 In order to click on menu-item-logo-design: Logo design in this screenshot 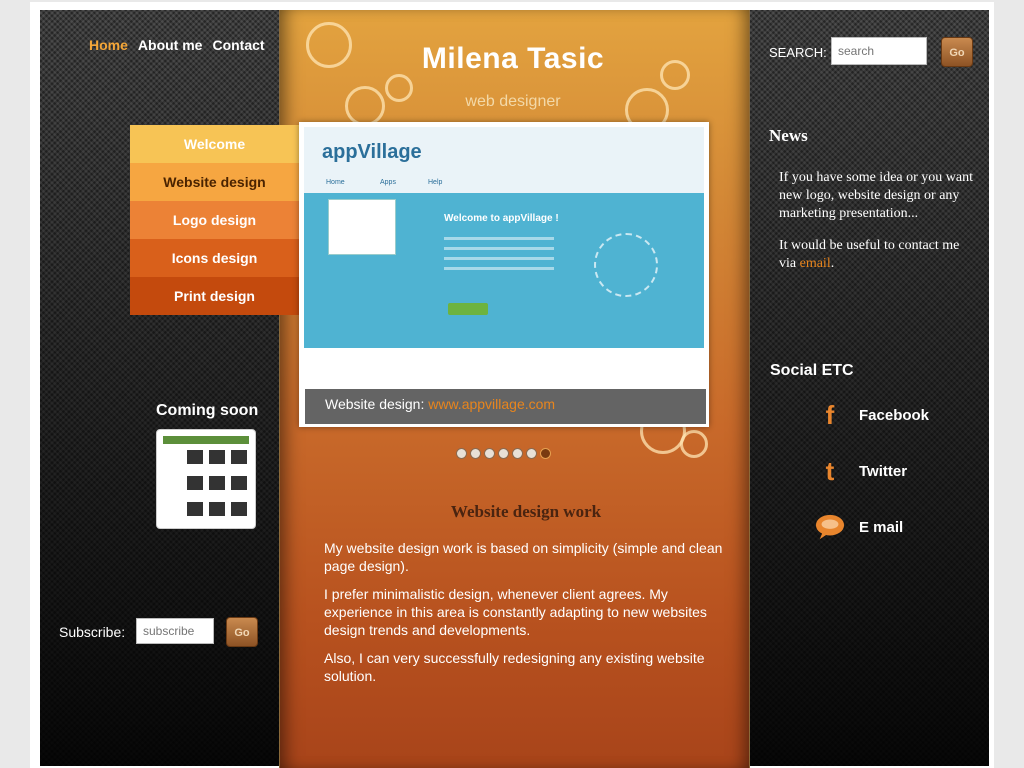, I will do `click(214, 220)`.